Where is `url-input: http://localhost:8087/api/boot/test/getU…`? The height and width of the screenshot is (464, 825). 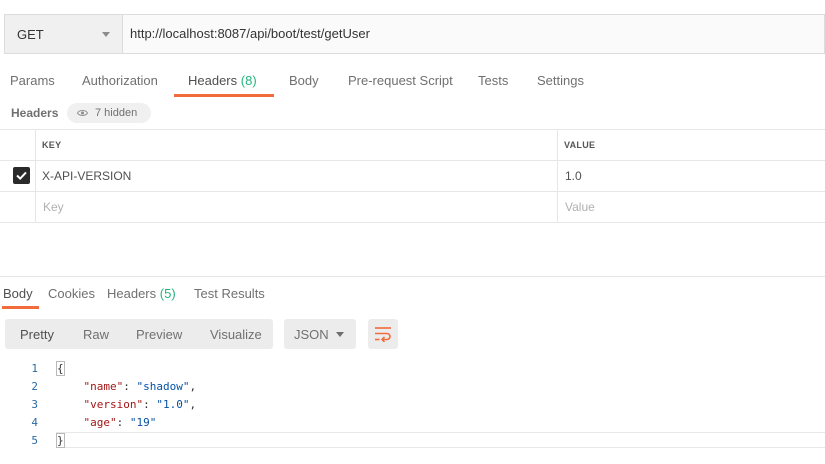 url-input: http://localhost:8087/api/boot/test/getU… is located at coordinates (250, 33).